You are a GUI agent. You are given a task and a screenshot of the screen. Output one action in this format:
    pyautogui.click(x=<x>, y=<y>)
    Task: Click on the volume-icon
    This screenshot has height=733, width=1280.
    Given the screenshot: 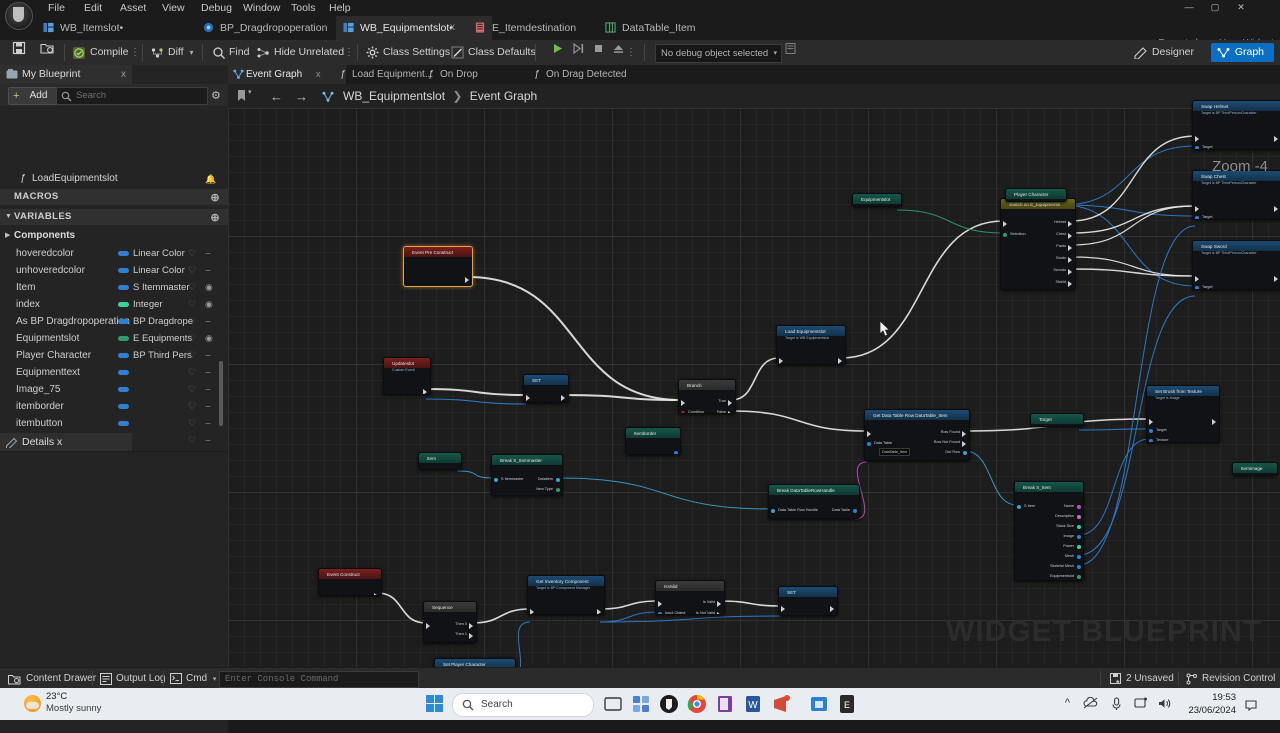 What is the action you would take?
    pyautogui.click(x=1165, y=705)
    